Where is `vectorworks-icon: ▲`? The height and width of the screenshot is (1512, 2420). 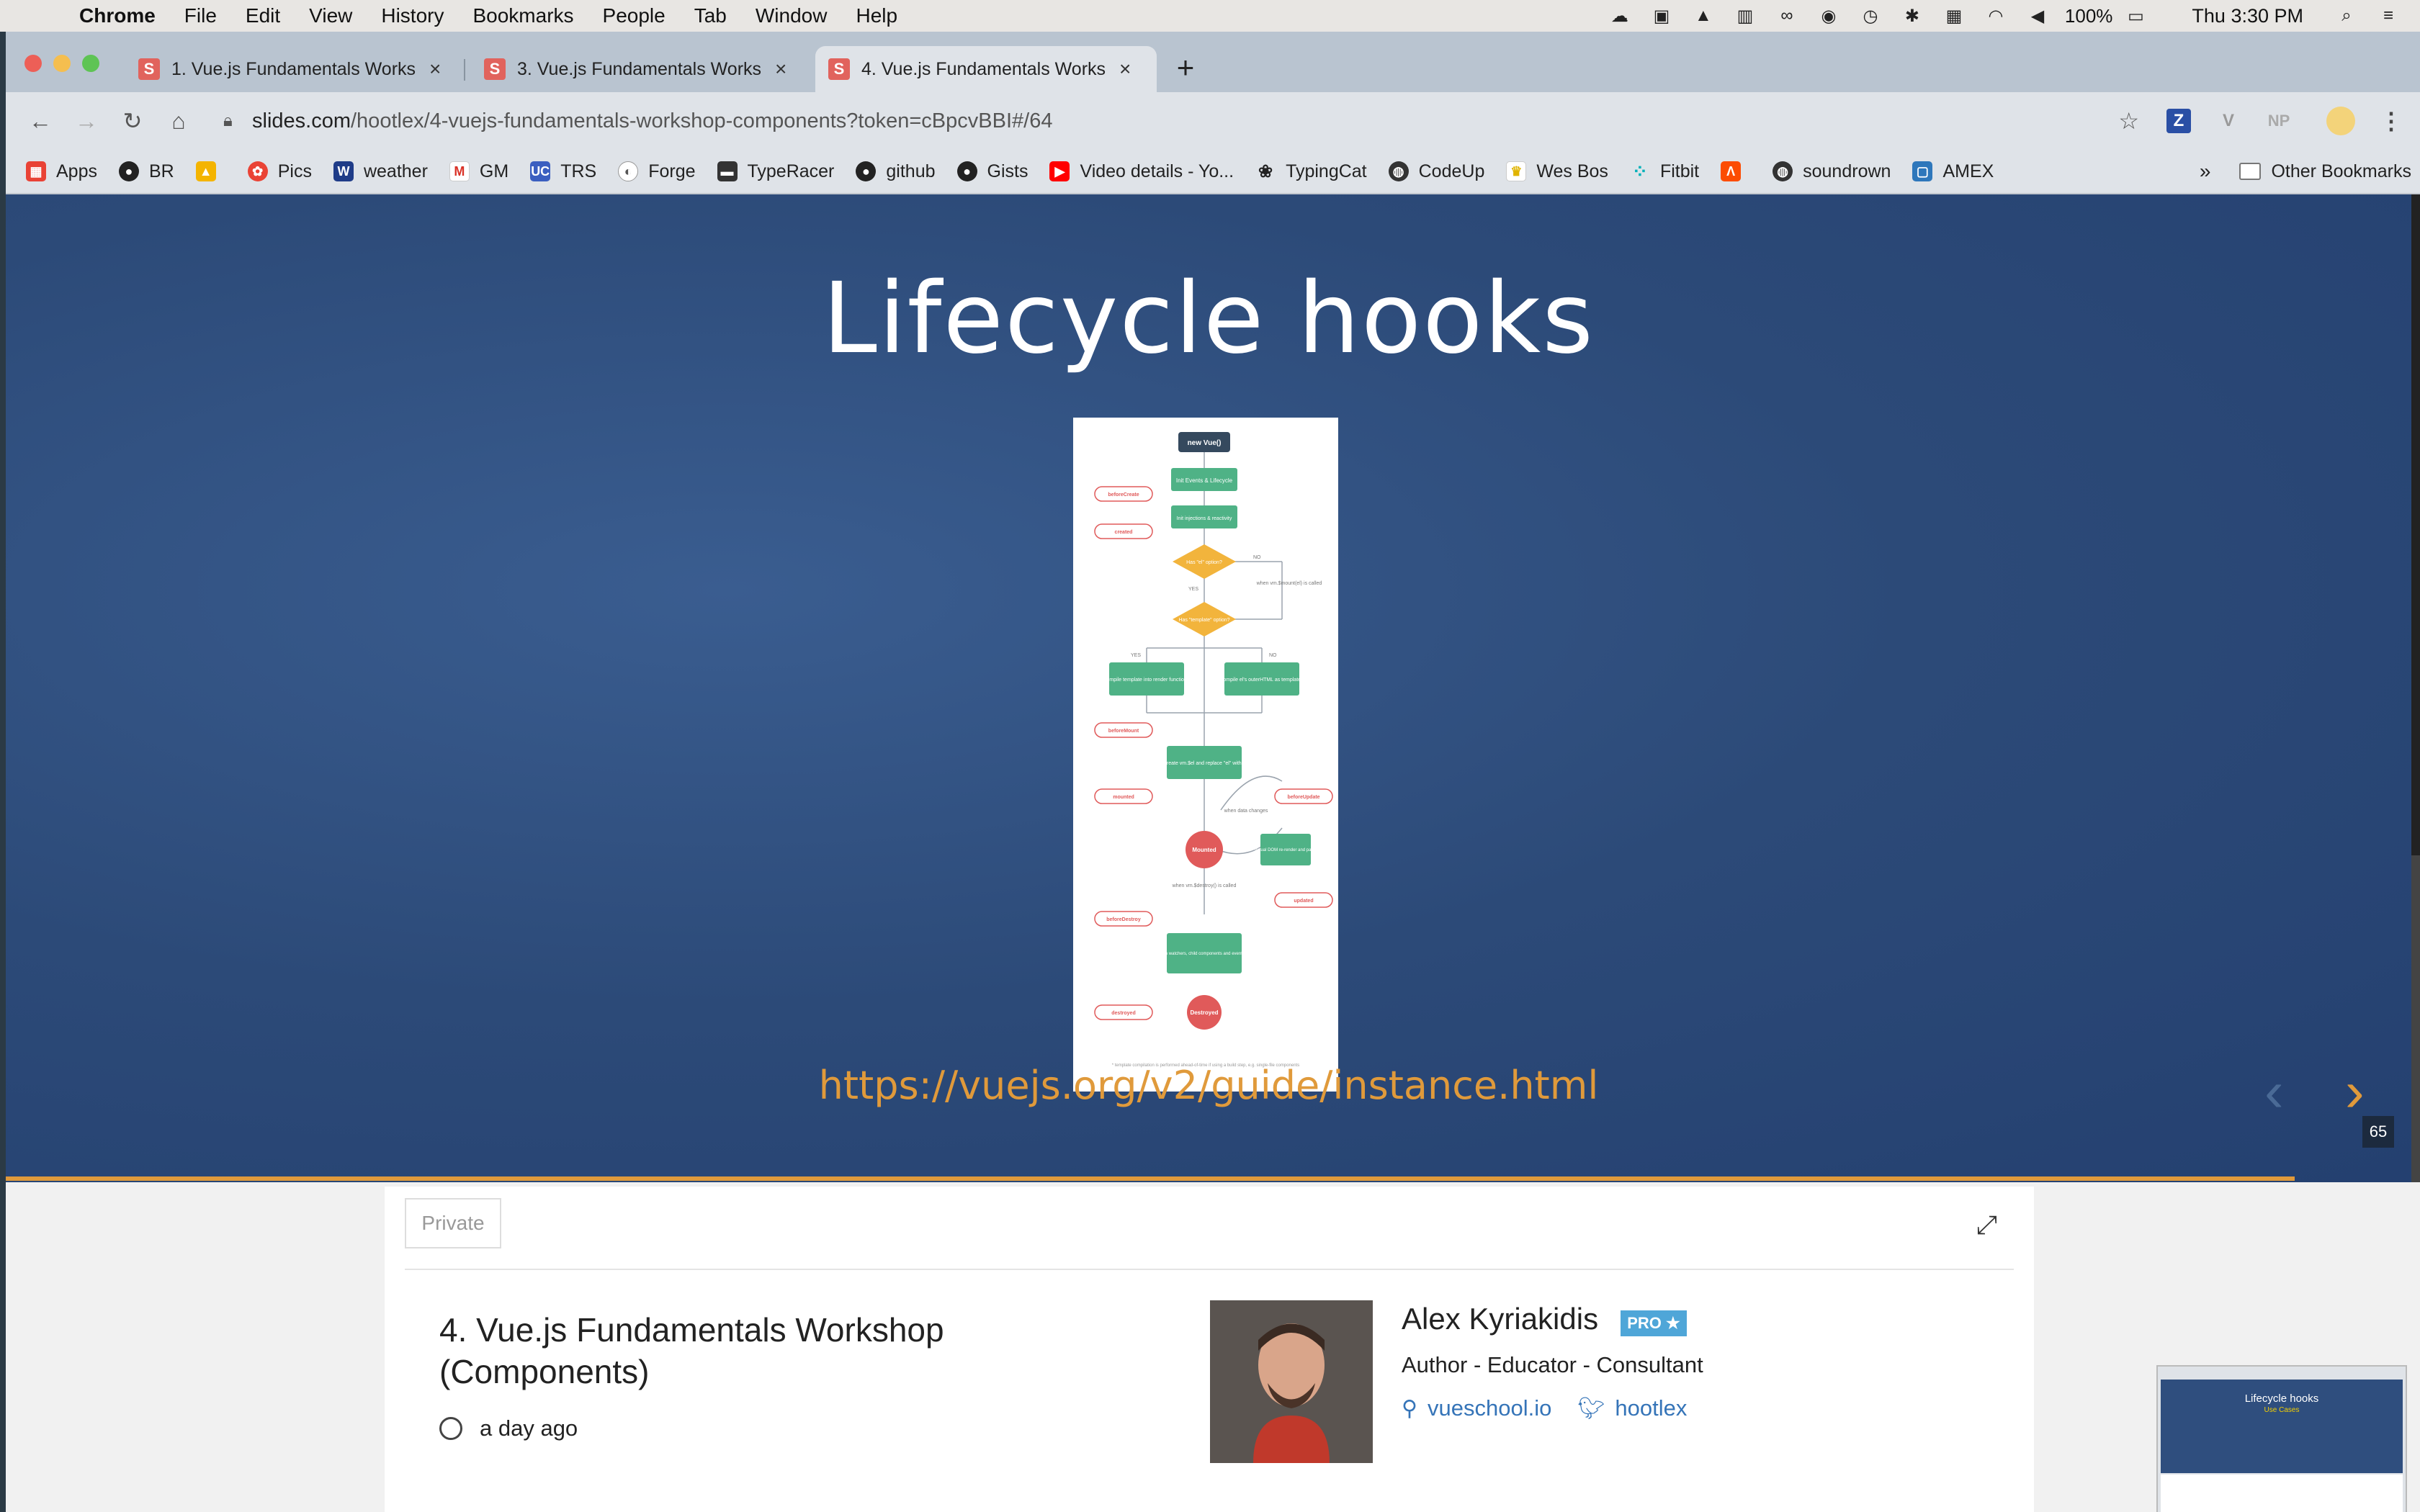 vectorworks-icon: ▲ is located at coordinates (1703, 16).